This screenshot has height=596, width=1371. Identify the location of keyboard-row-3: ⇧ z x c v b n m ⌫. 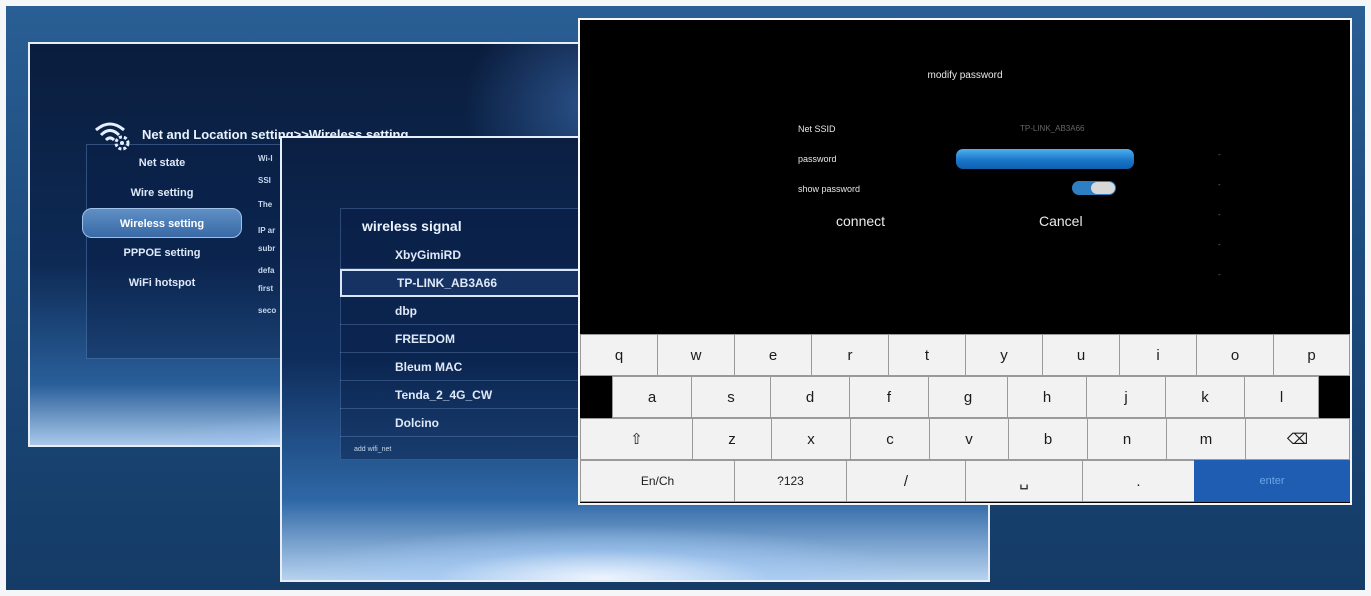
(965, 439).